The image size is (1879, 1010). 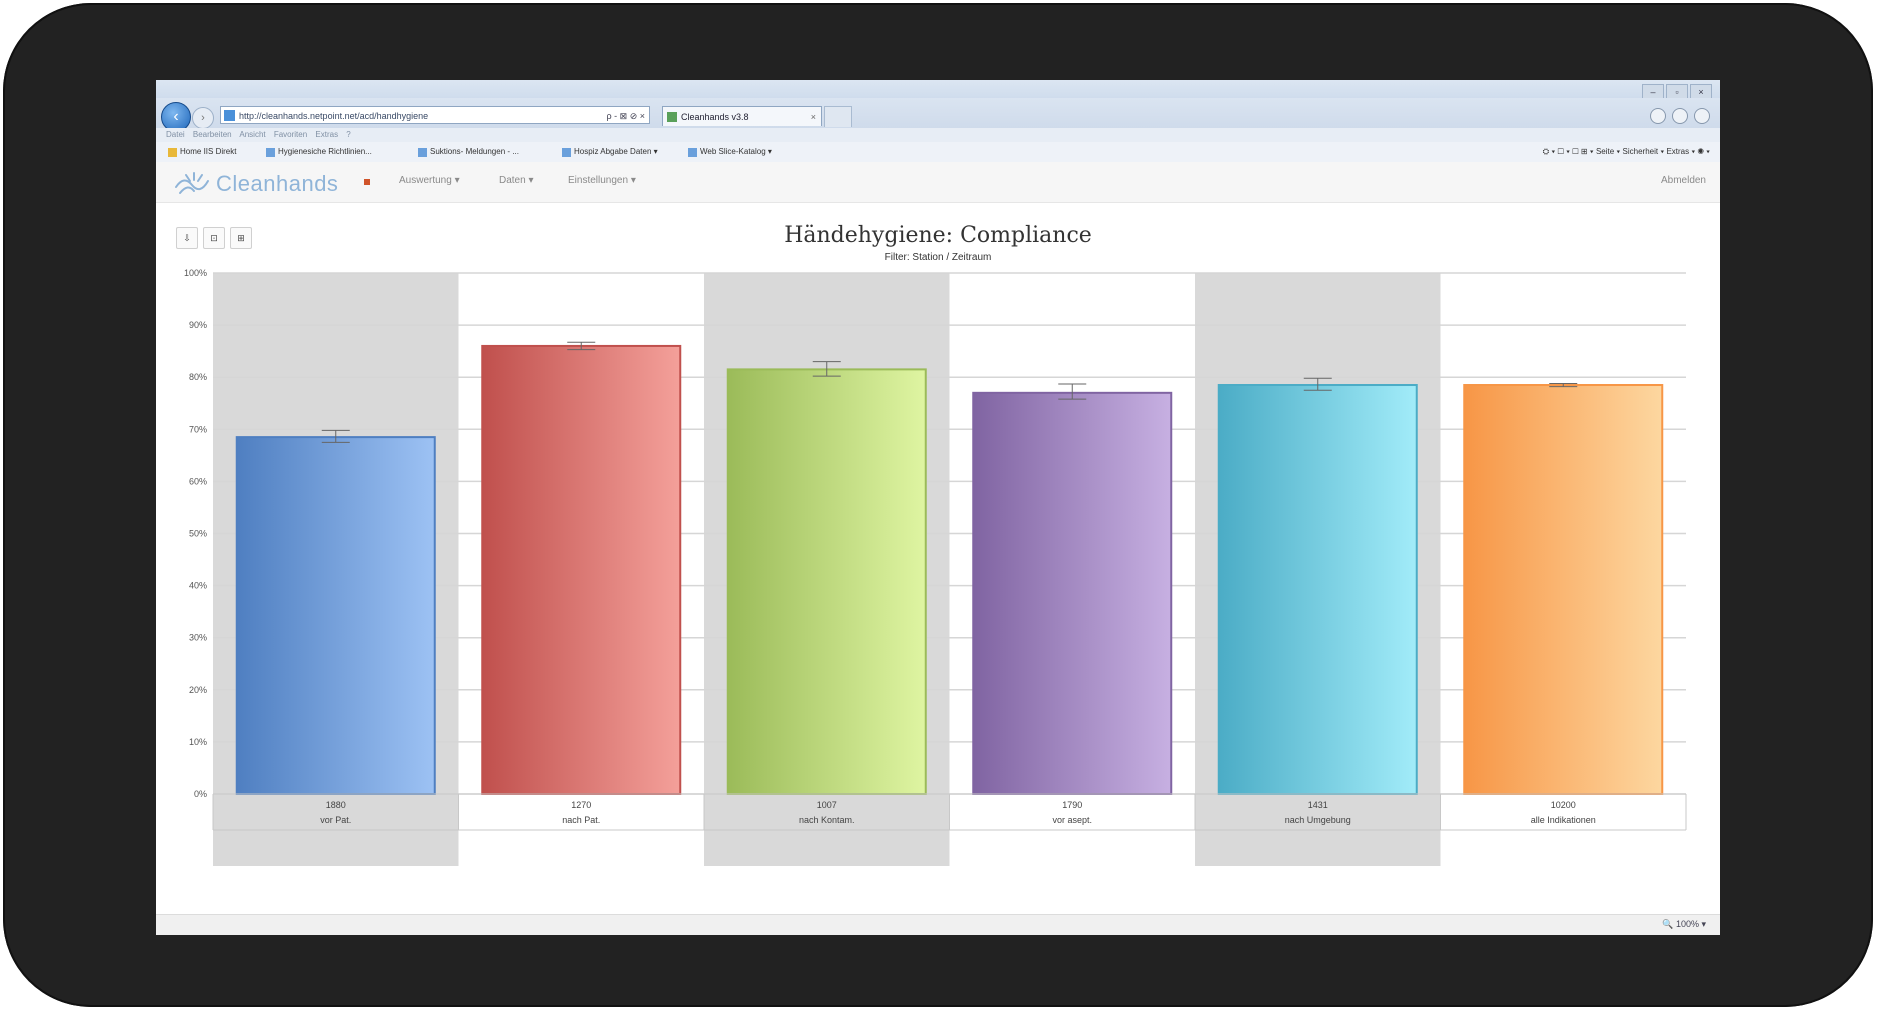 What do you see at coordinates (198, 325) in the screenshot?
I see `y-tick-label: 90%` at bounding box center [198, 325].